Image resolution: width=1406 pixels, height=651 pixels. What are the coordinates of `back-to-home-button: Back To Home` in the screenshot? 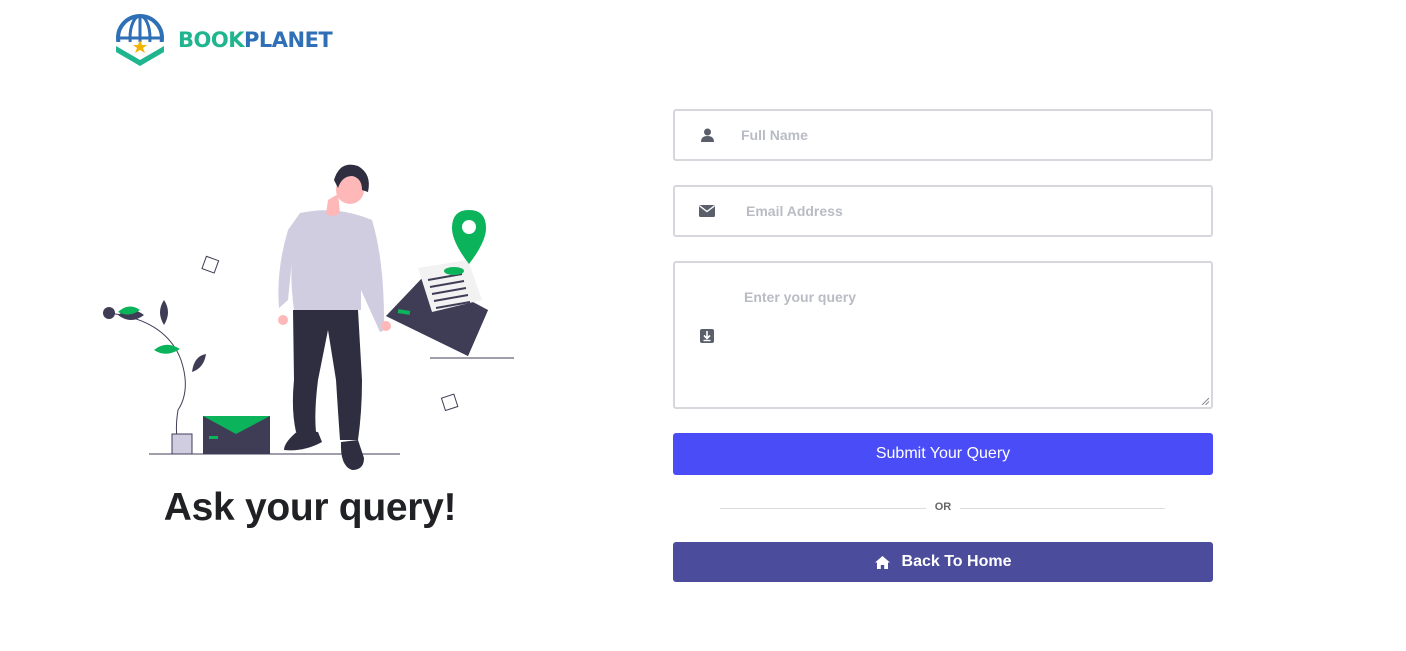 It's located at (943, 562).